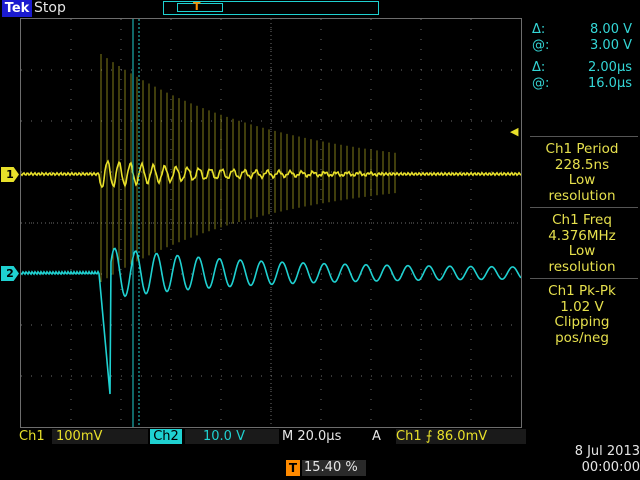 The width and height of the screenshot is (640, 480). Describe the element at coordinates (582, 149) in the screenshot. I see `measurement-title: Ch1 Period` at that location.